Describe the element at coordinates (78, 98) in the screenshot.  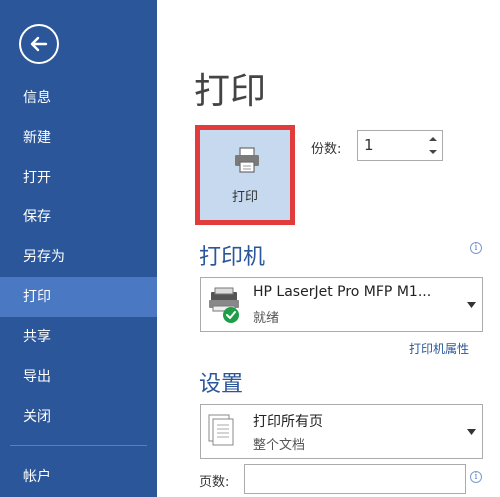
I see `sidebar-item-info: 信息` at that location.